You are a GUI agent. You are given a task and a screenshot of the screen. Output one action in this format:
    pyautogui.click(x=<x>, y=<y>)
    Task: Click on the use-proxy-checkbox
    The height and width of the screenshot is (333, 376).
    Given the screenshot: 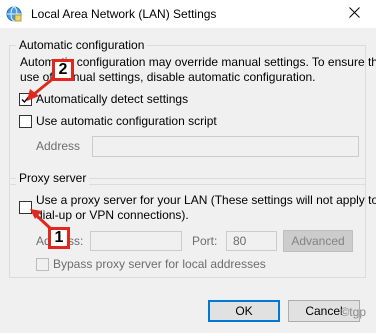 What is the action you would take?
    pyautogui.click(x=25, y=207)
    